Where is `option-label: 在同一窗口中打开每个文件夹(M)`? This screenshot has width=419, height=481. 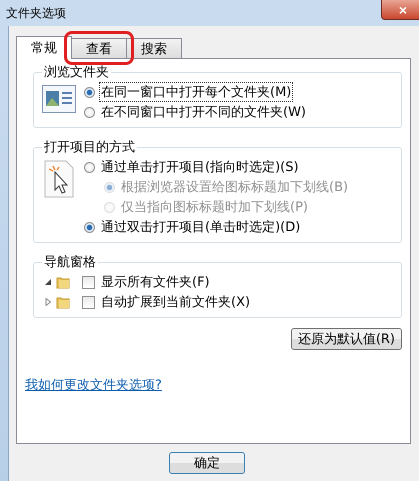 option-label: 在同一窗口中打开每个文件夹(M) is located at coordinates (196, 92).